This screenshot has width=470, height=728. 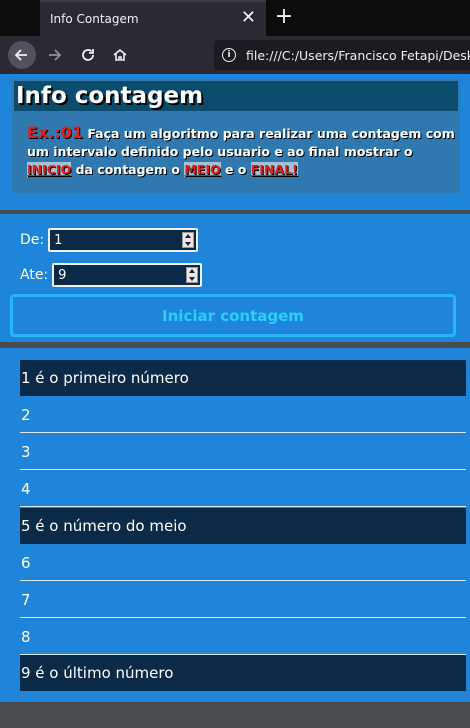 What do you see at coordinates (62, 275) in the screenshot?
I see `ate-value: 9` at bounding box center [62, 275].